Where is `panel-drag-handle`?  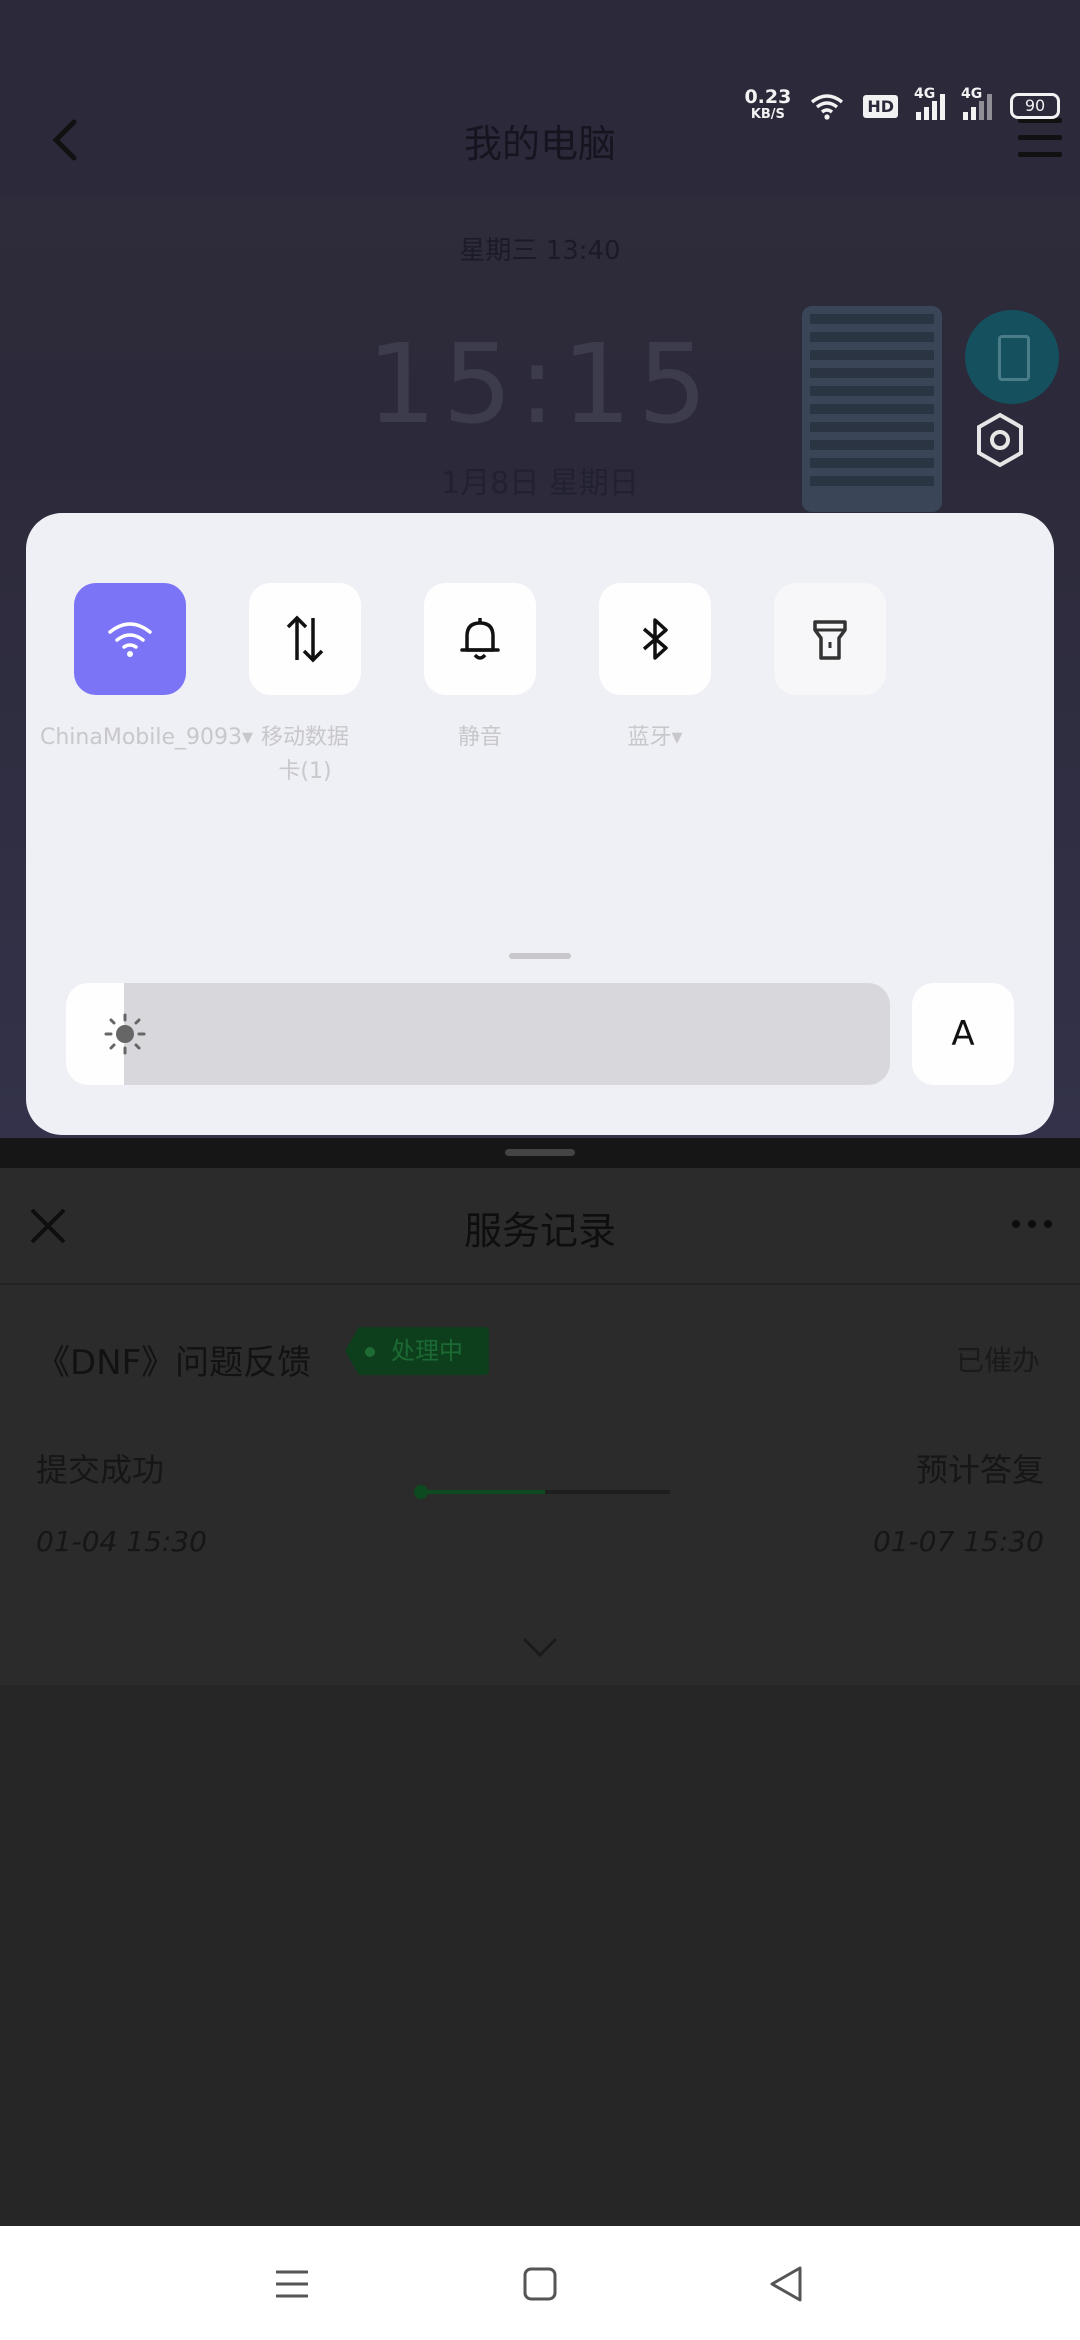
panel-drag-handle is located at coordinates (540, 956).